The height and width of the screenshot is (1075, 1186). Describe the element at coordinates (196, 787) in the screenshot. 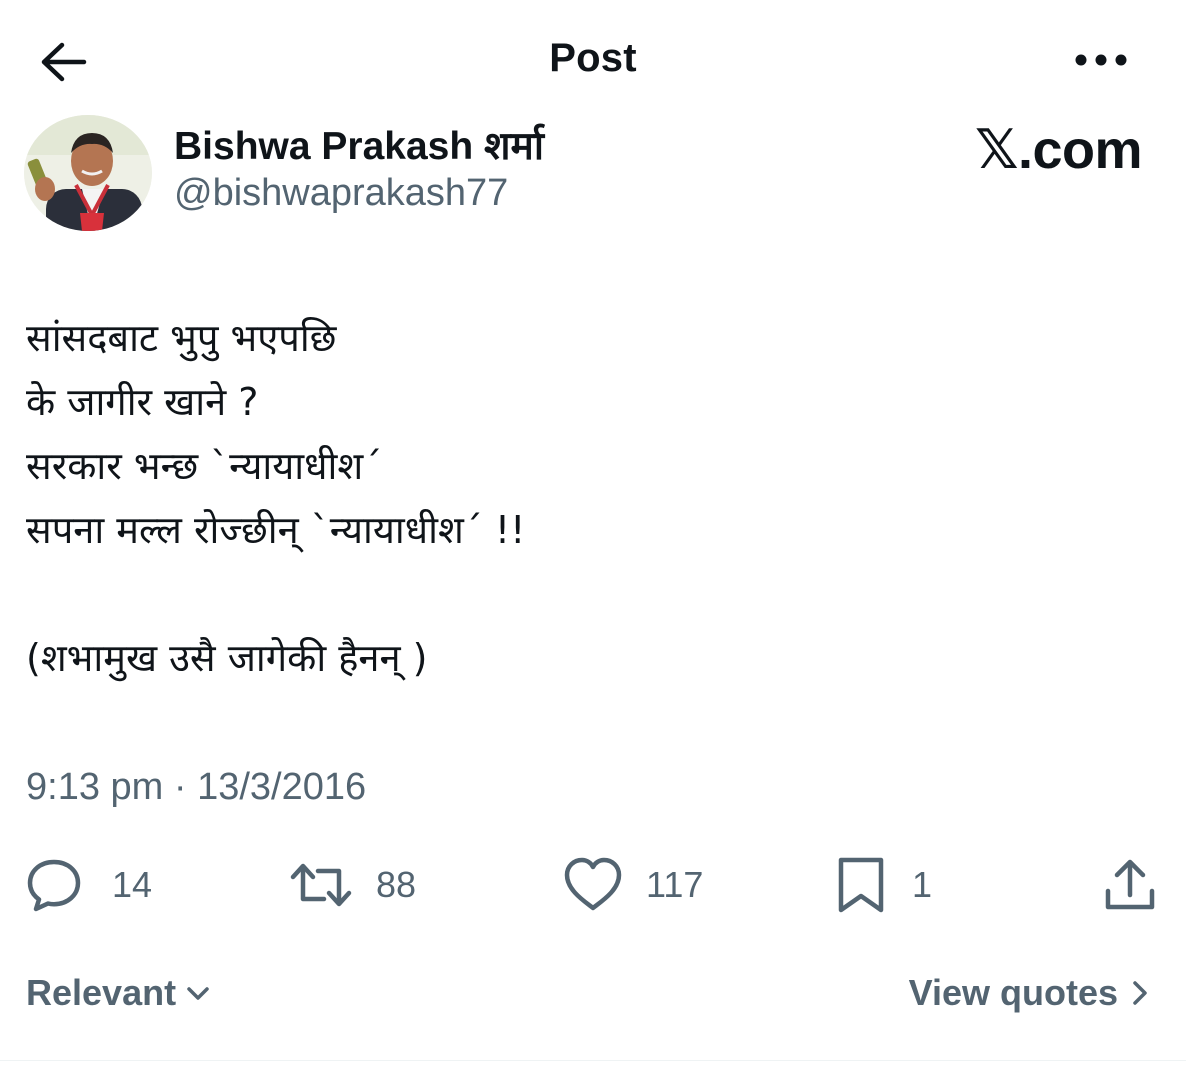

I see `post-timestamp: 9:13 pm · 13/3/2016` at that location.